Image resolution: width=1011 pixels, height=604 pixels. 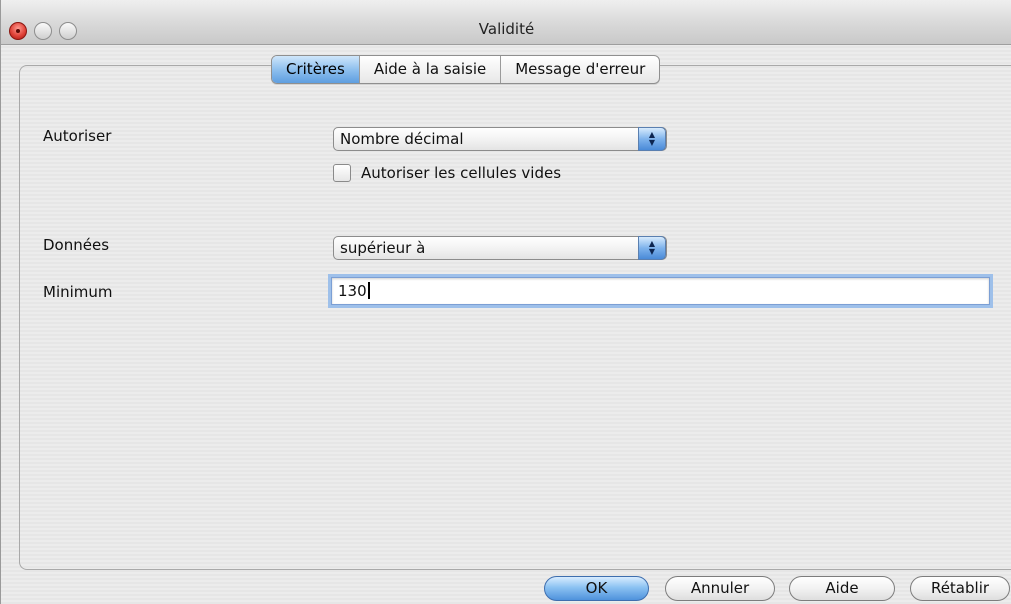 What do you see at coordinates (352, 291) in the screenshot?
I see `minimum-input-value: 130` at bounding box center [352, 291].